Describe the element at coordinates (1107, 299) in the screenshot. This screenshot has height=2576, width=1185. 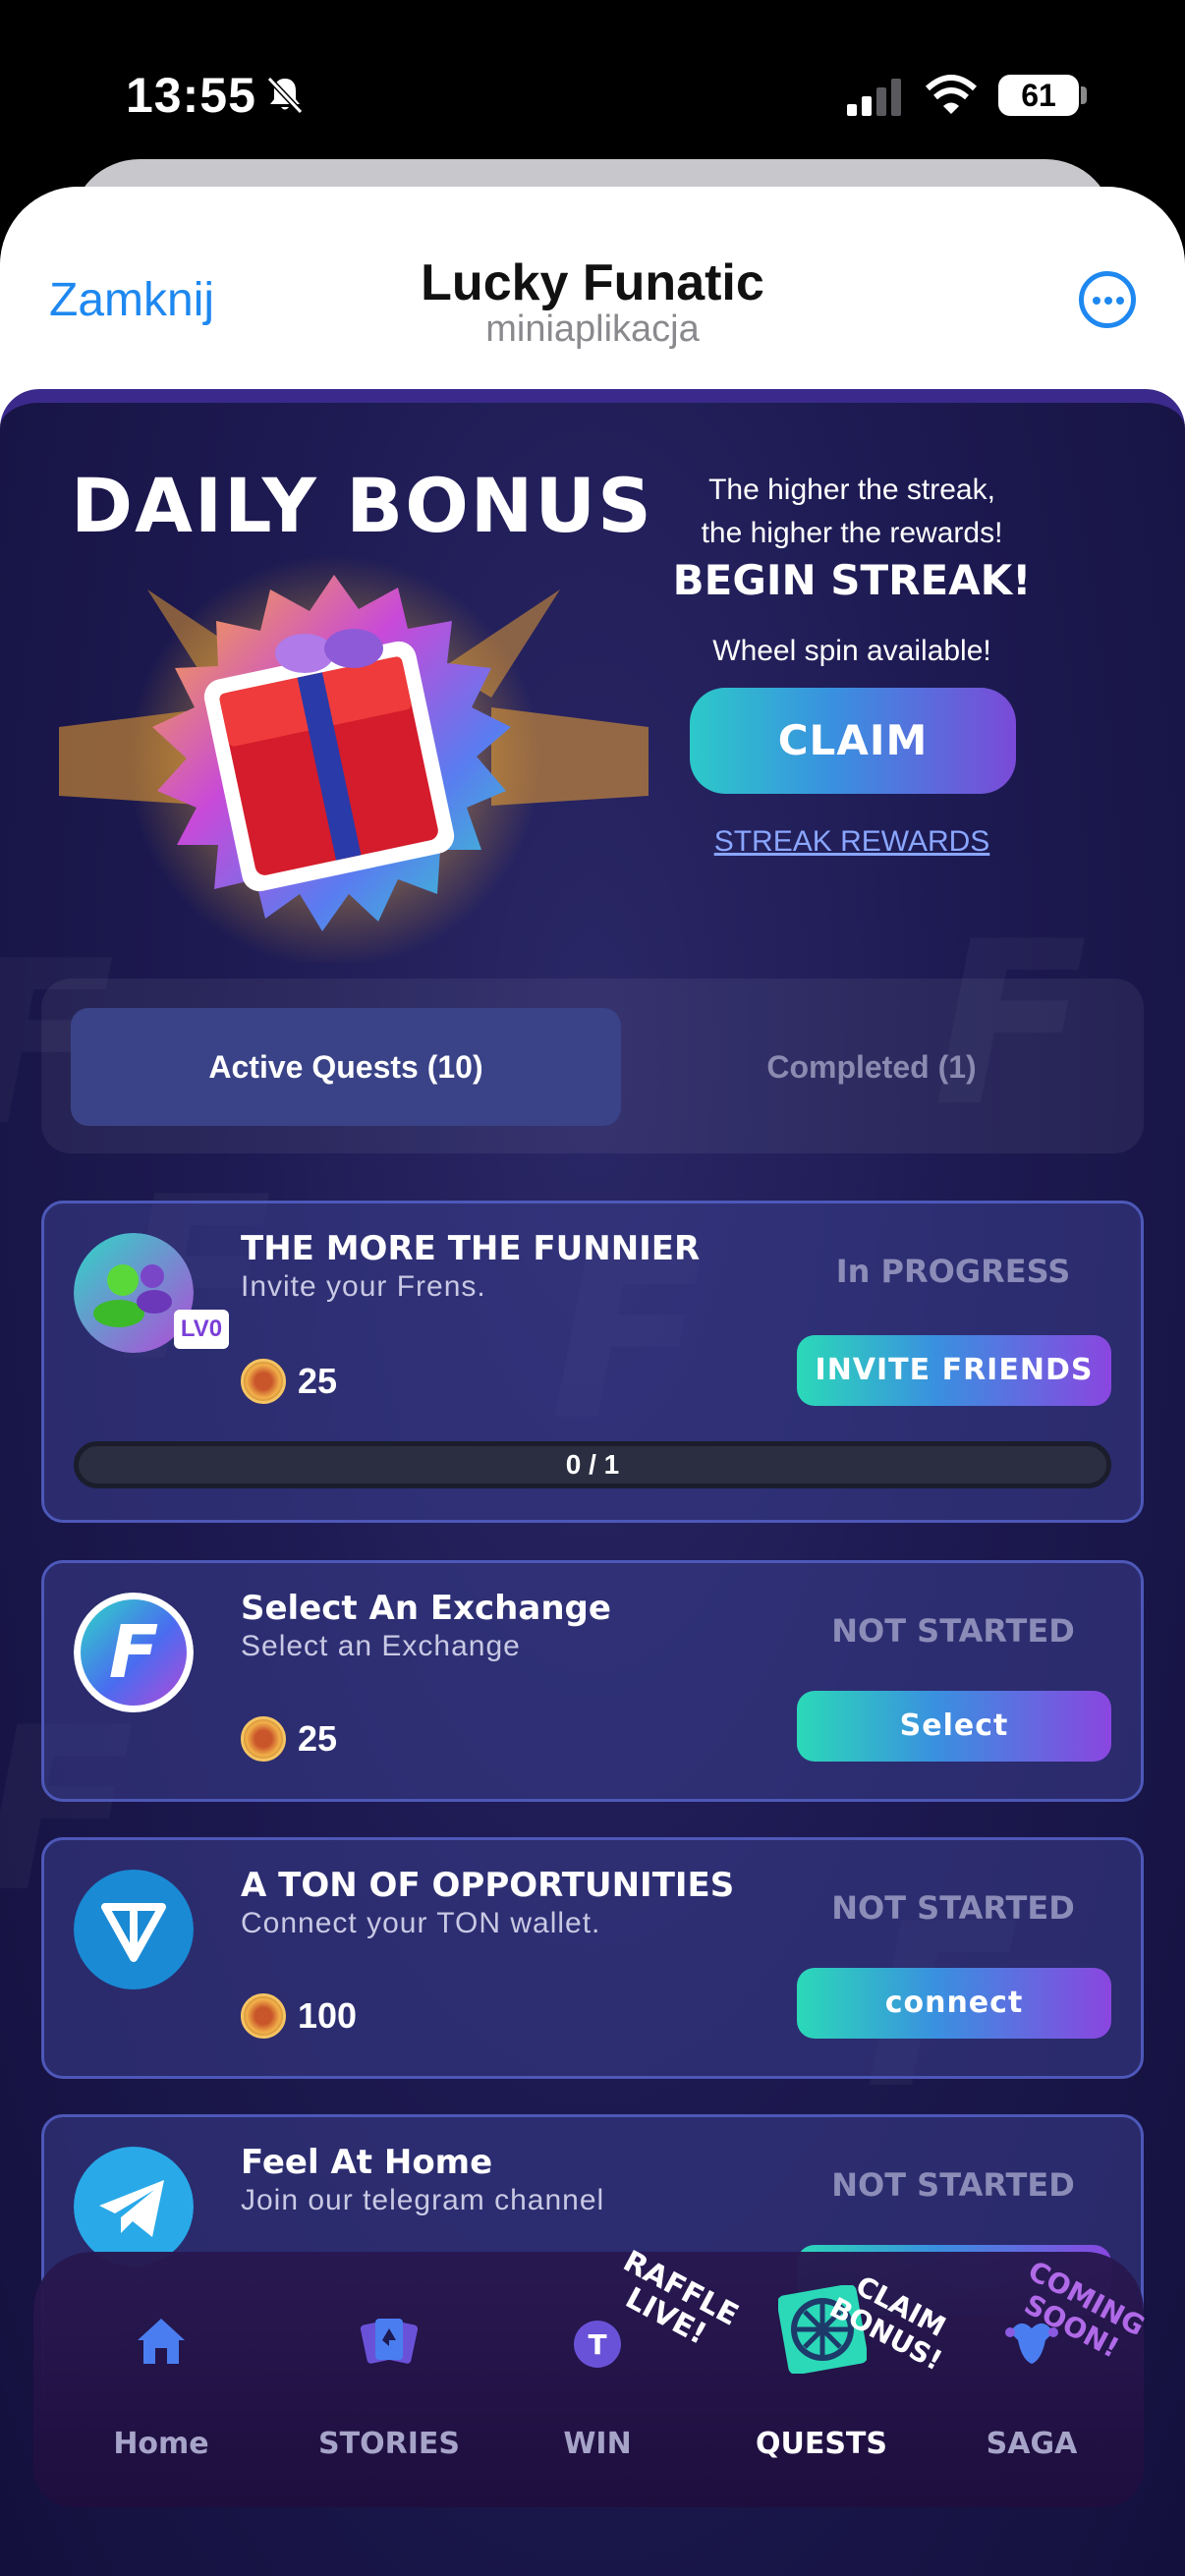
I see `more-icon` at that location.